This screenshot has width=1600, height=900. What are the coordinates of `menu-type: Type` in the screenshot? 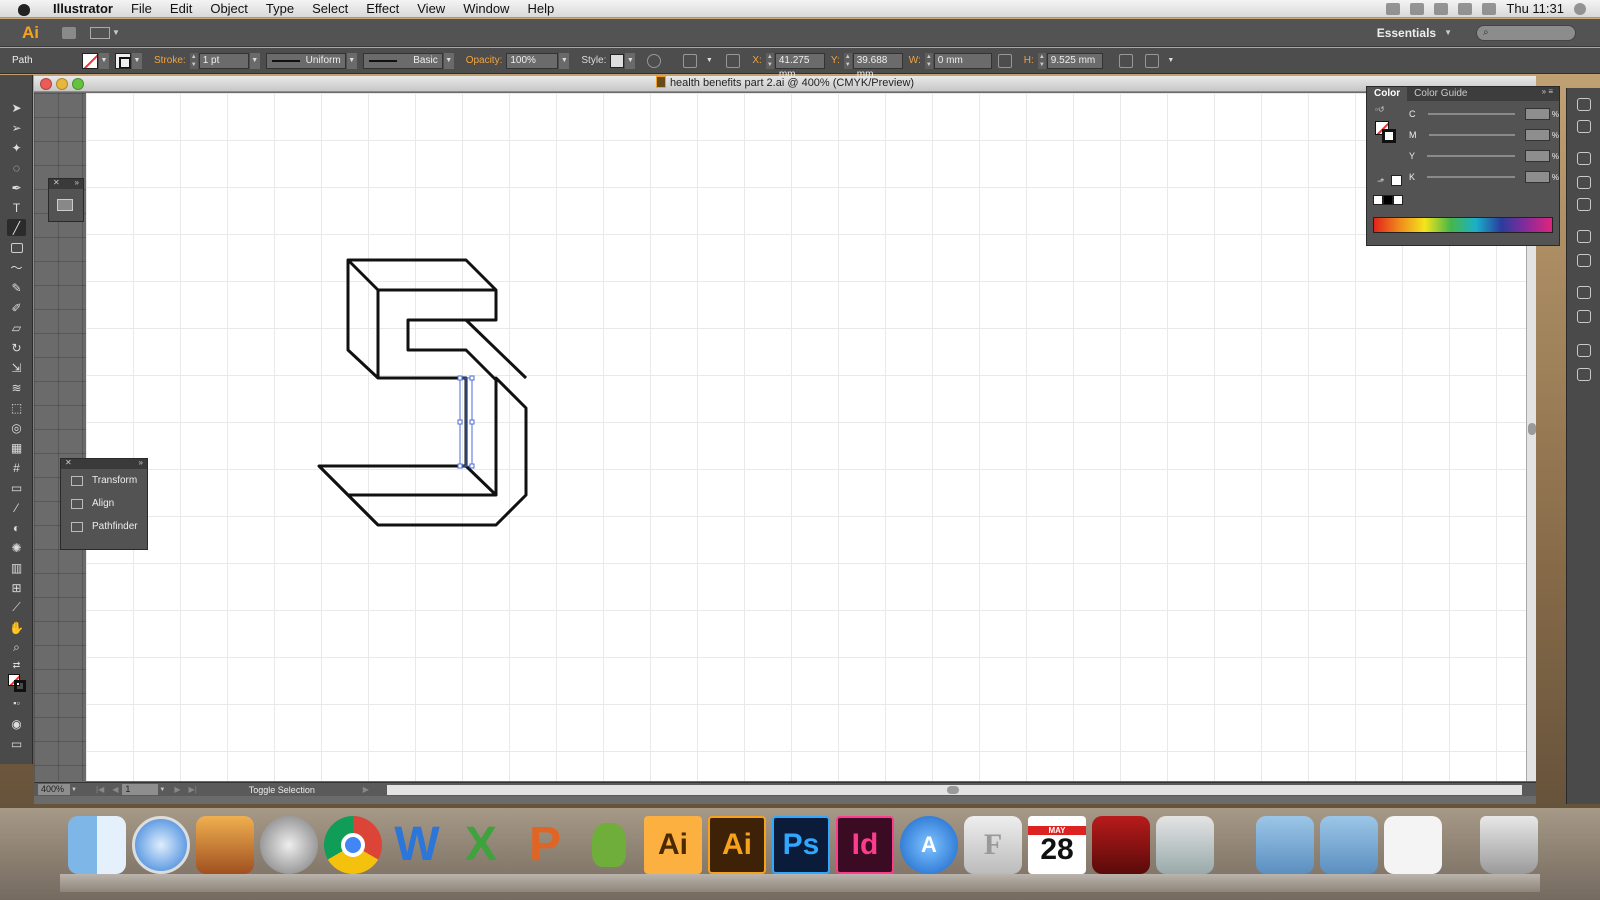 It's located at (280, 8).